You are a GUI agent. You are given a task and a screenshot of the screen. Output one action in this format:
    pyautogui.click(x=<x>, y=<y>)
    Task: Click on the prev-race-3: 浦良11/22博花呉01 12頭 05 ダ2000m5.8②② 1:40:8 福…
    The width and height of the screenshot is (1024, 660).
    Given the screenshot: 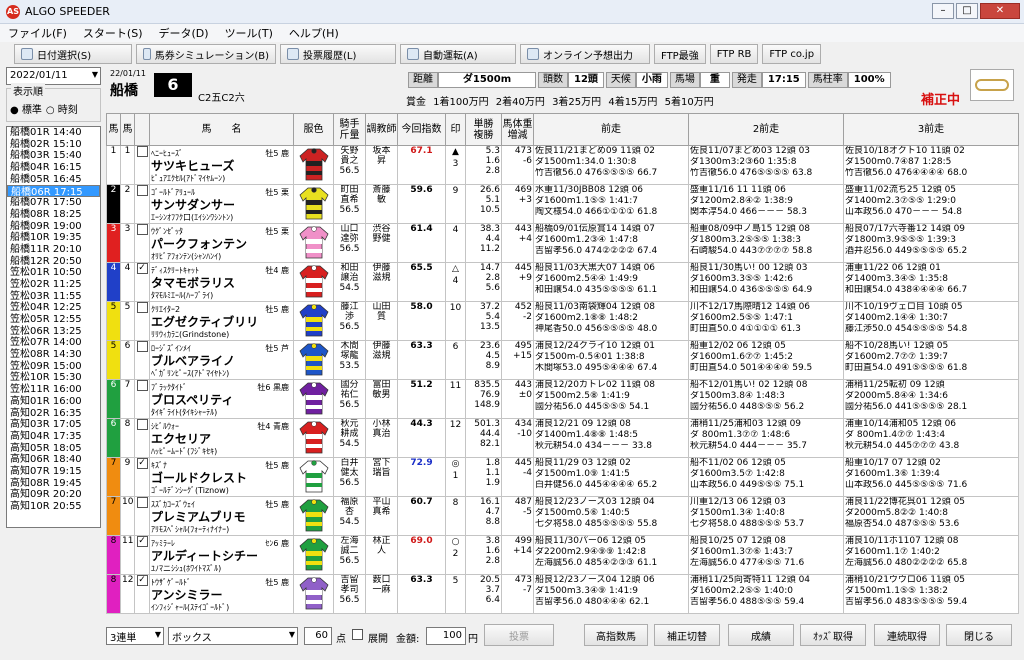 What is the action you would take?
    pyautogui.click(x=931, y=516)
    